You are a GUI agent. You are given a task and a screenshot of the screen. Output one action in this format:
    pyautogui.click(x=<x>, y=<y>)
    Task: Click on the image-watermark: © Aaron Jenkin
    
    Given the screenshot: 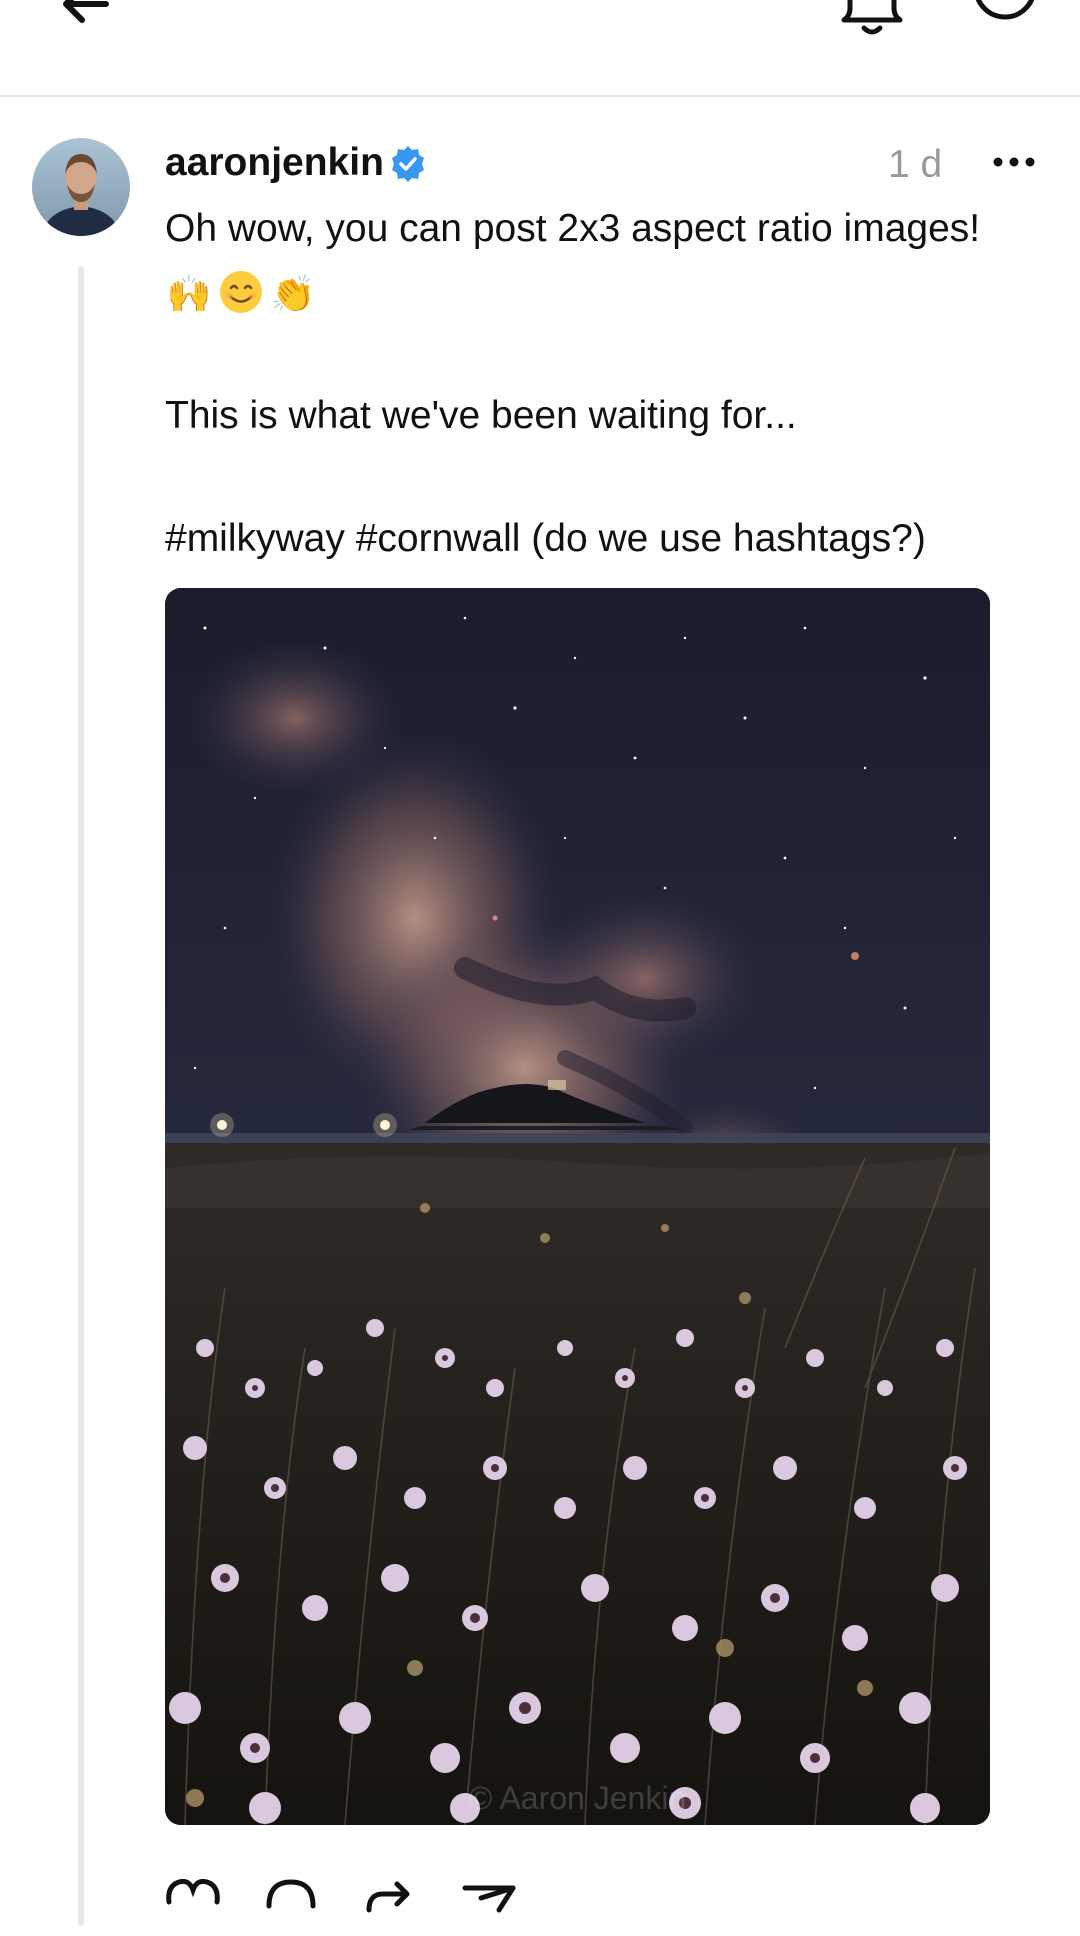 What is the action you would take?
    pyautogui.click(x=577, y=1798)
    